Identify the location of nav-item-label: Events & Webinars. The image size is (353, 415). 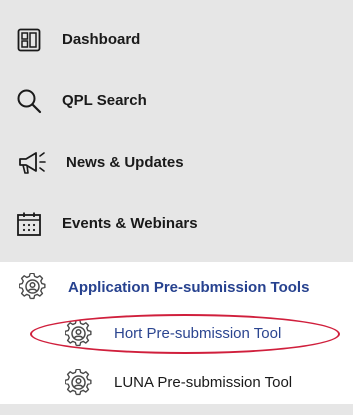
(130, 223).